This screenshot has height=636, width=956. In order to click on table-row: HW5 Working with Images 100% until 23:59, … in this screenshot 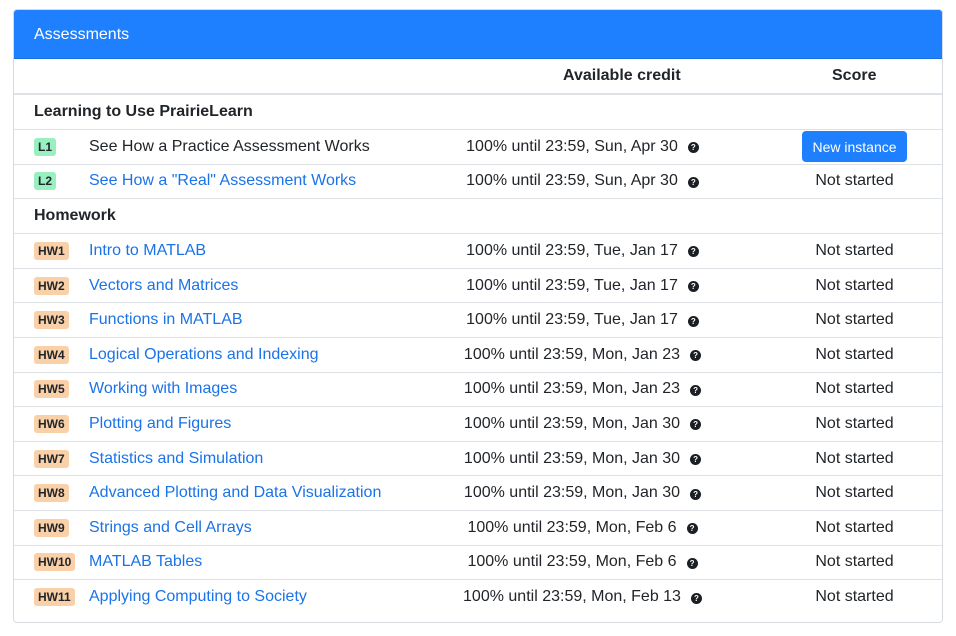, I will do `click(478, 390)`.